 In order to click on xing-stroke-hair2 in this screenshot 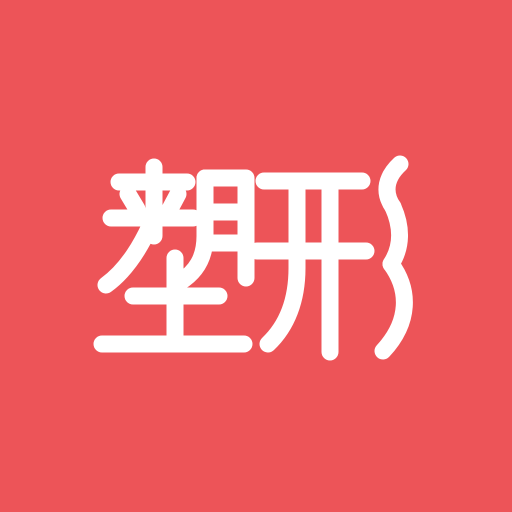, I will do `click(395, 235)`.